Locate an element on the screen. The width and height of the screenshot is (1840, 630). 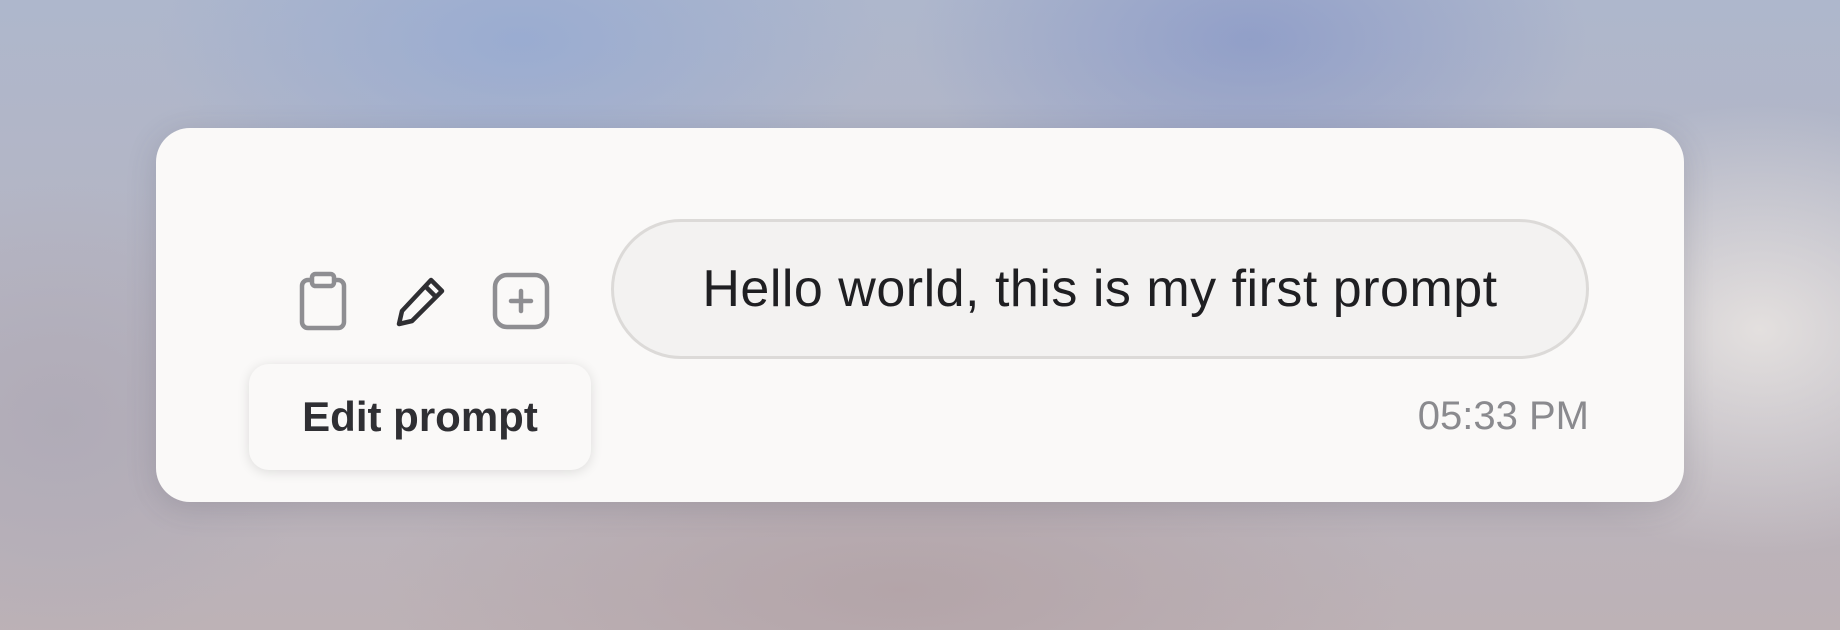
copy-button is located at coordinates (323, 301).